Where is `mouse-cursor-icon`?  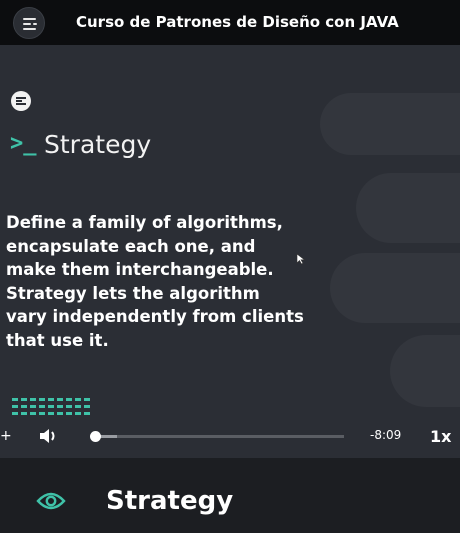
mouse-cursor-icon is located at coordinates (301, 259).